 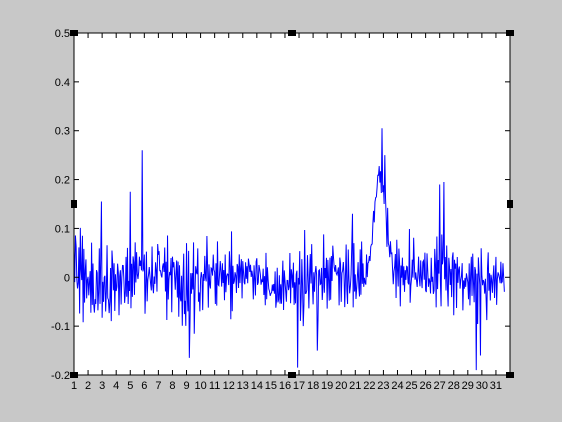 I want to click on x-tick-label: 24, so click(x=397, y=386).